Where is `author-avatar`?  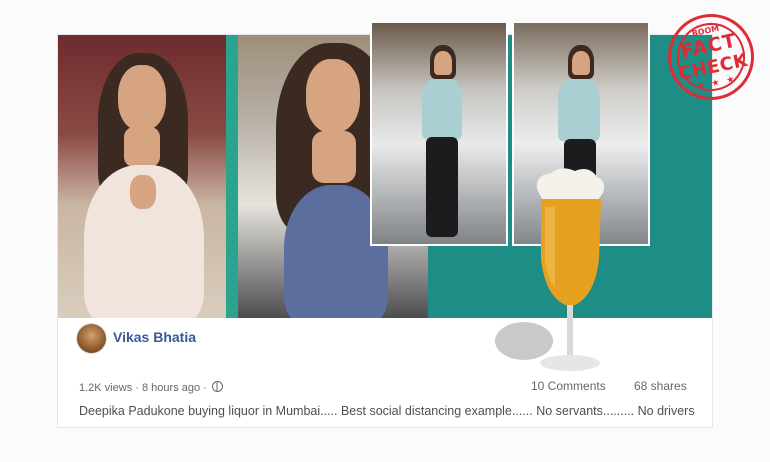 author-avatar is located at coordinates (91, 338).